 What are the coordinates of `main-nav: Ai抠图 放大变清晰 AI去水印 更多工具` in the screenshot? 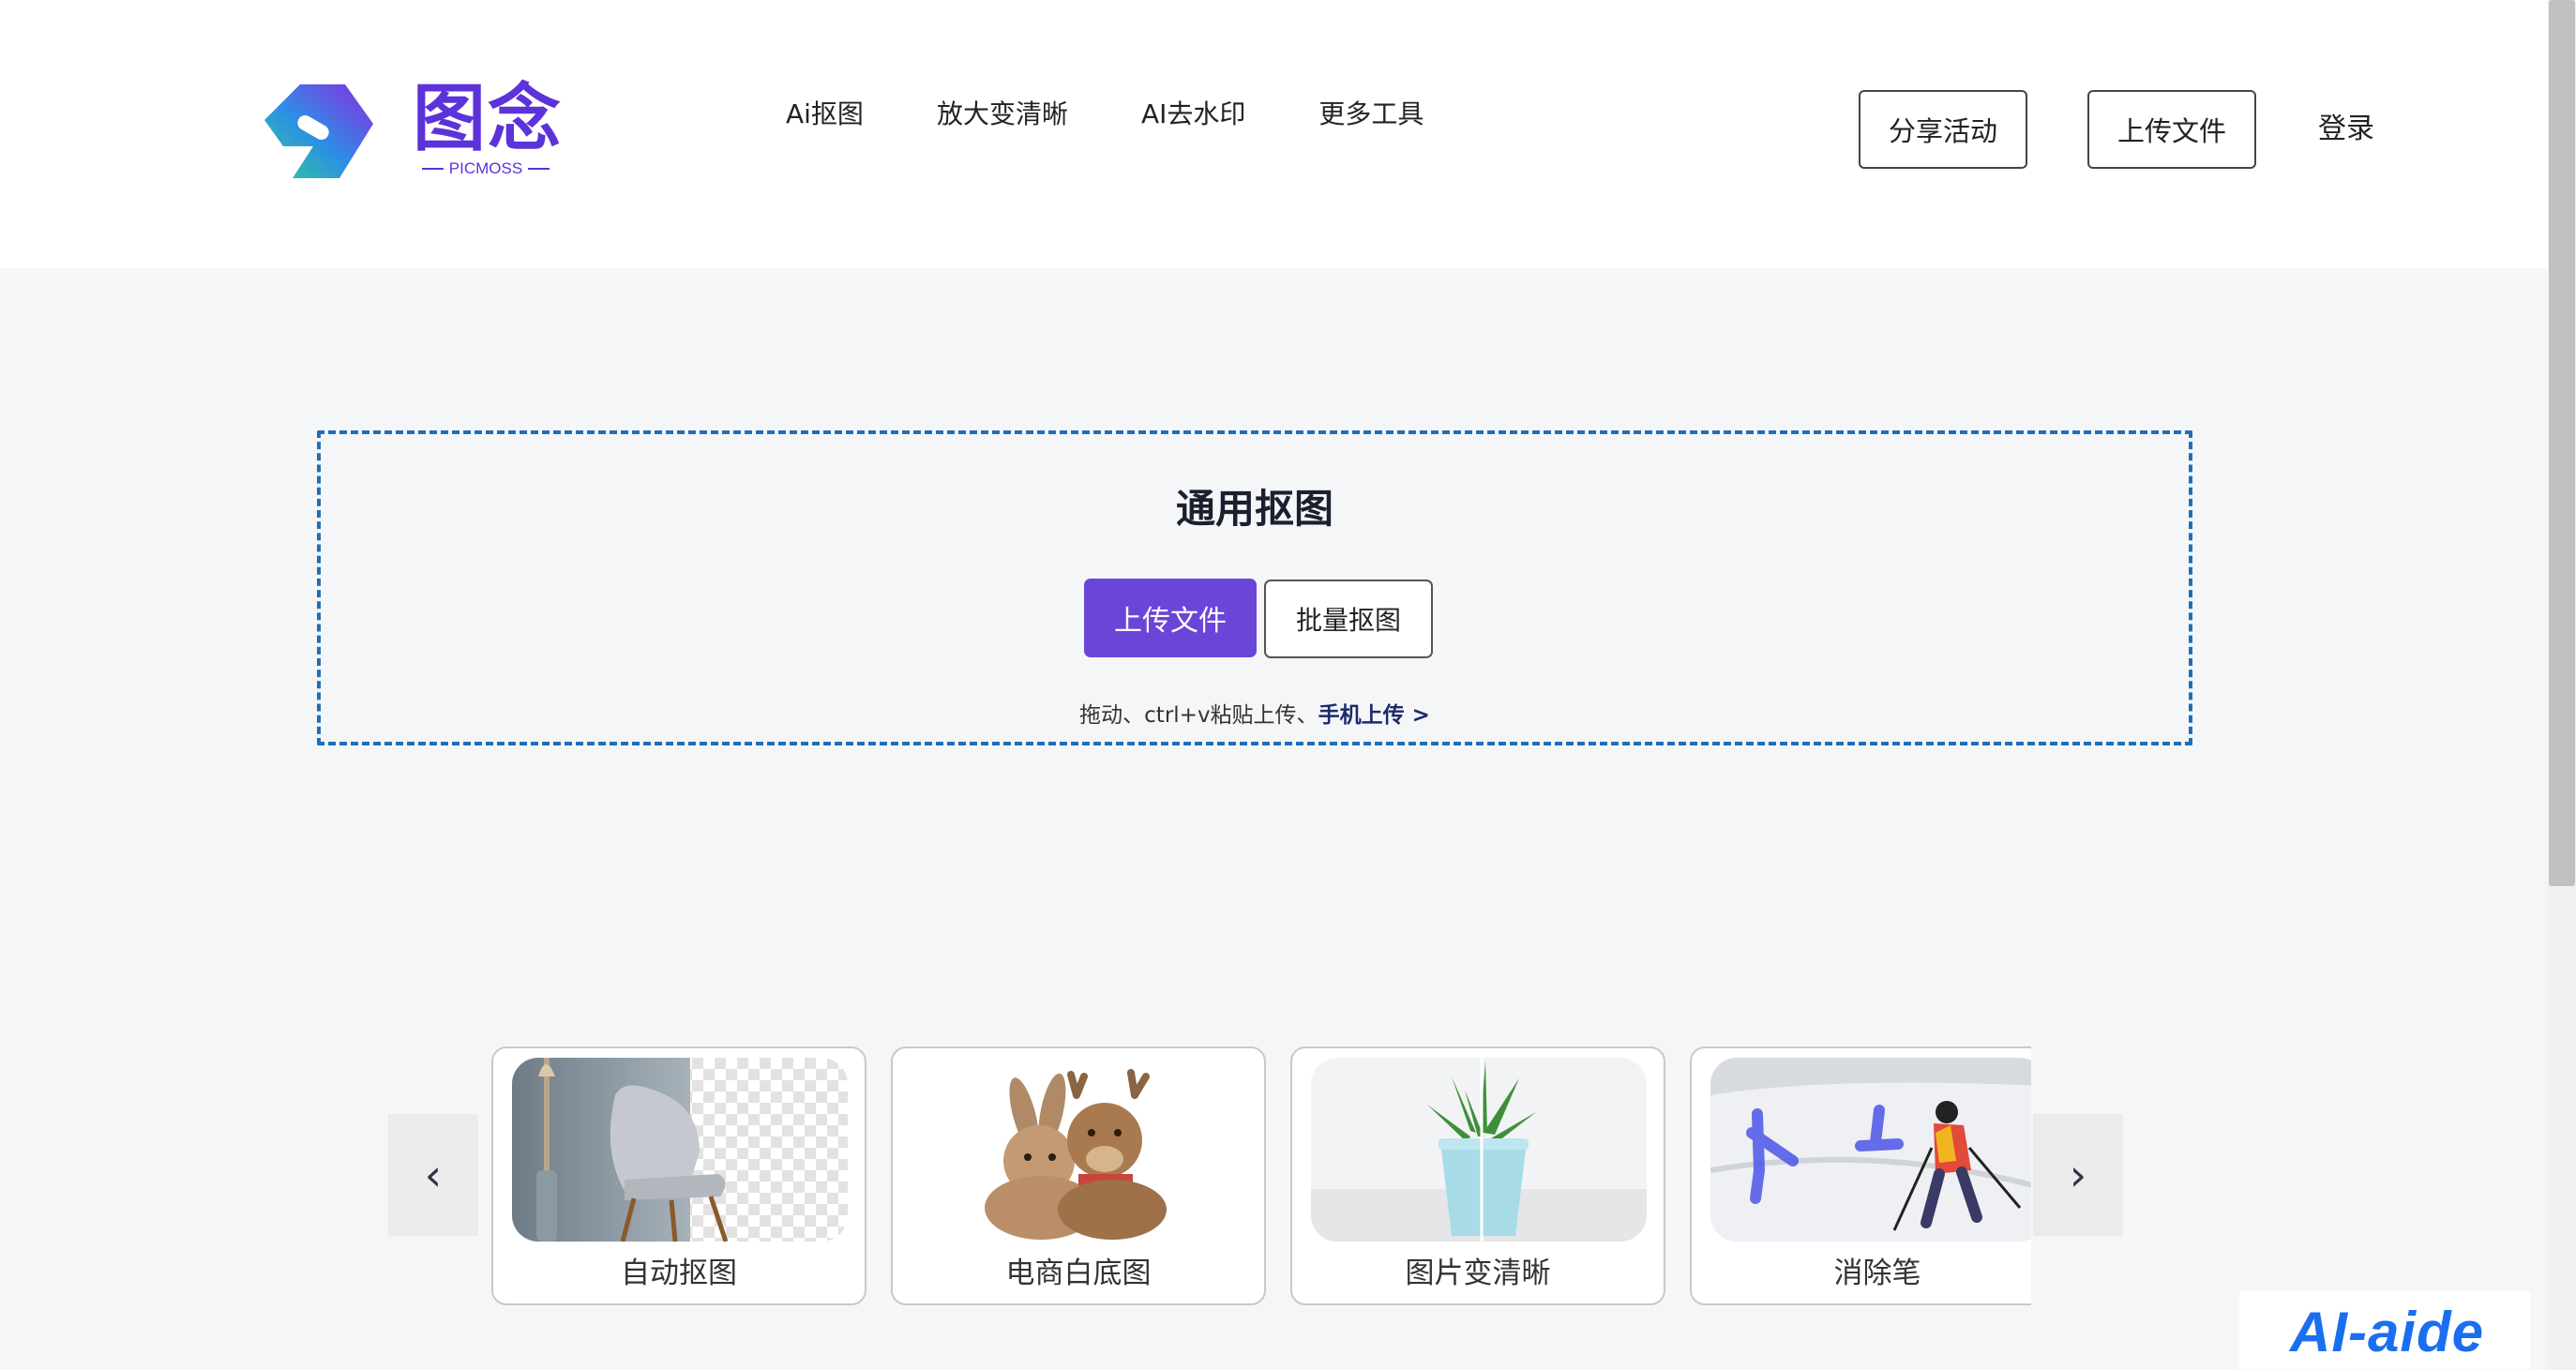 It's located at (1105, 115).